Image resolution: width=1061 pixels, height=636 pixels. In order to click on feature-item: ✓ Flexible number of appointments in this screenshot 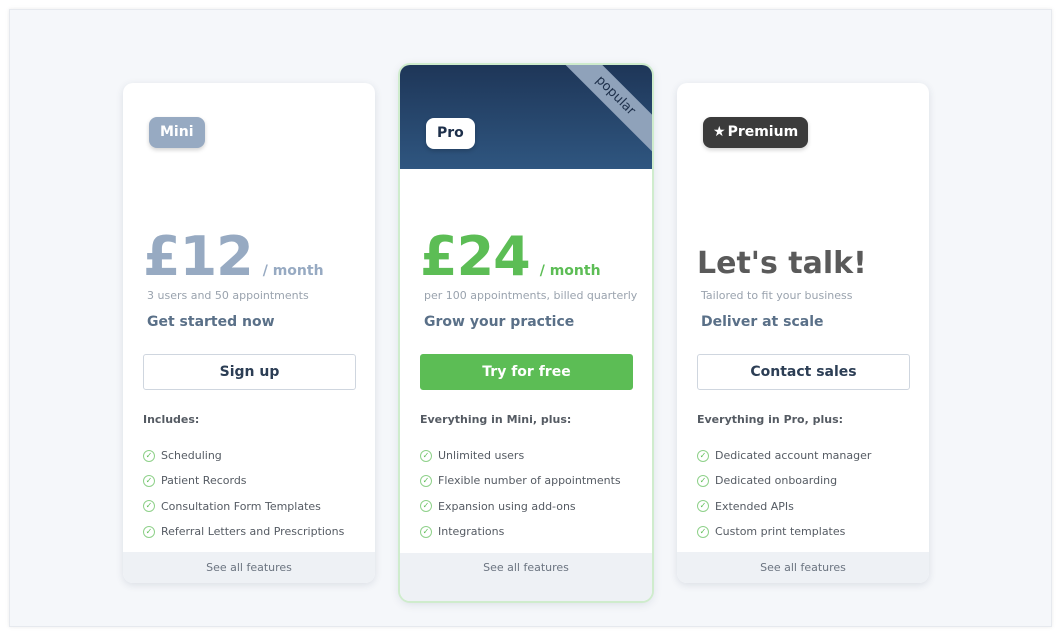, I will do `click(520, 480)`.